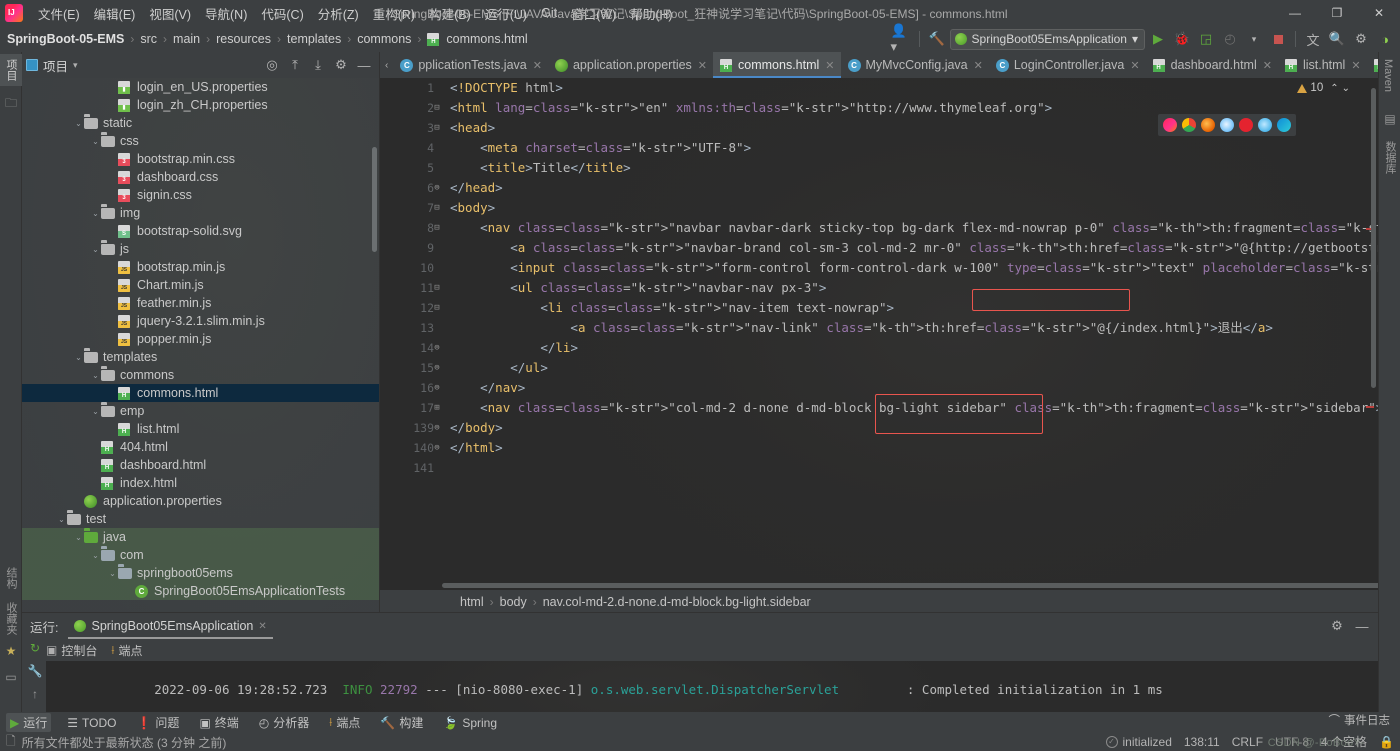 The height and width of the screenshot is (751, 1400). Describe the element at coordinates (200, 105) in the screenshot. I see `tree-item-login-zh-ch-properties: login_zh_CH.properties` at that location.